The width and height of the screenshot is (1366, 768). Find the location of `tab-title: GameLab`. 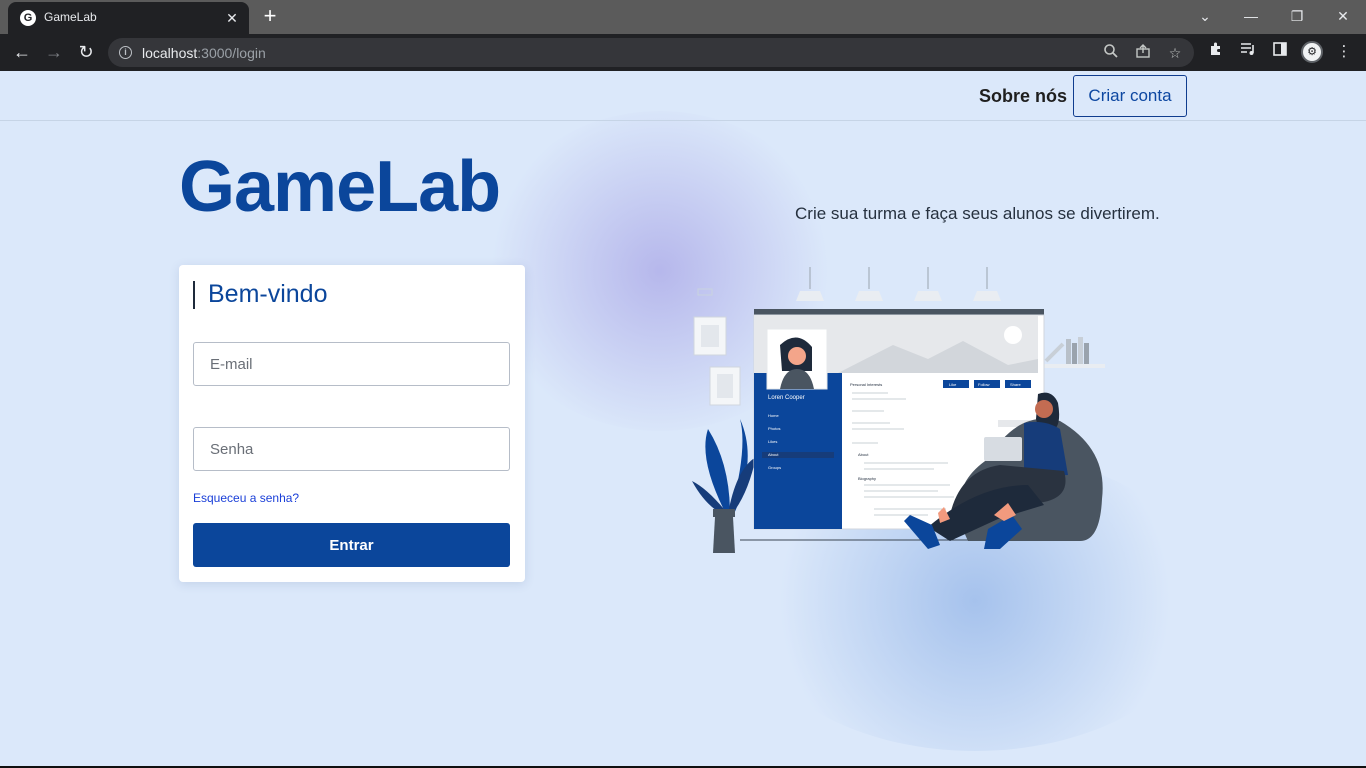

tab-title: GameLab is located at coordinates (70, 17).